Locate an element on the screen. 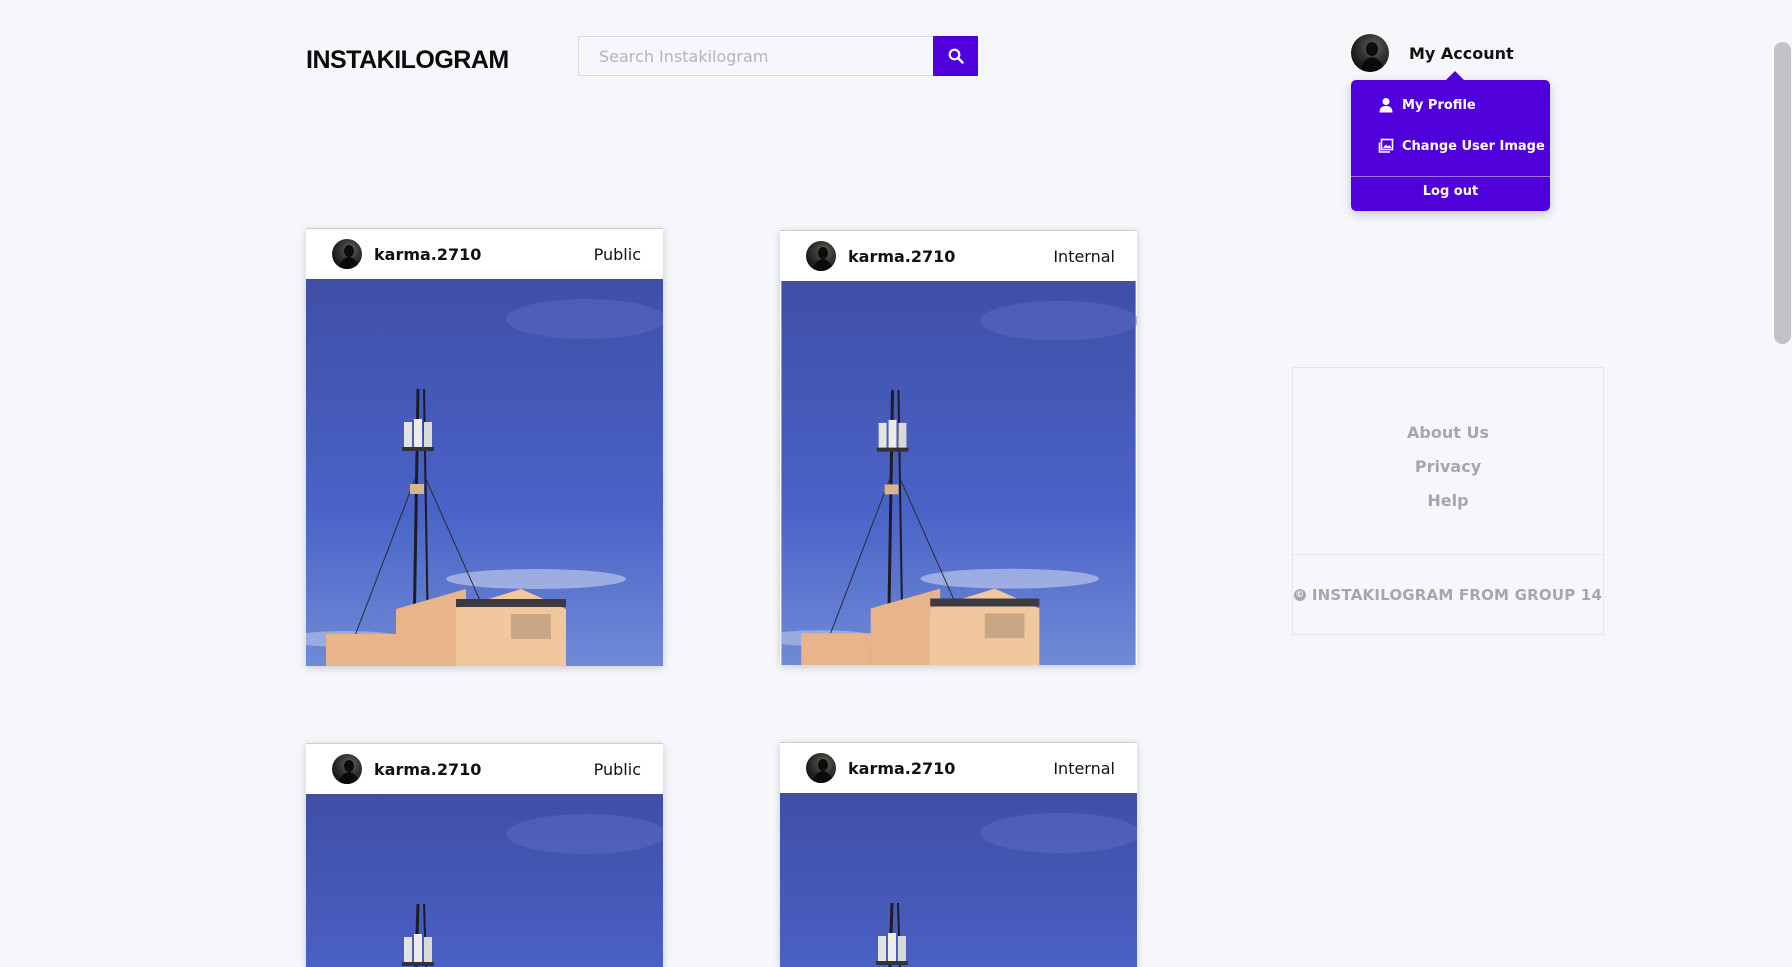 This screenshot has width=1792, height=967. avatar is located at coordinates (1370, 53).